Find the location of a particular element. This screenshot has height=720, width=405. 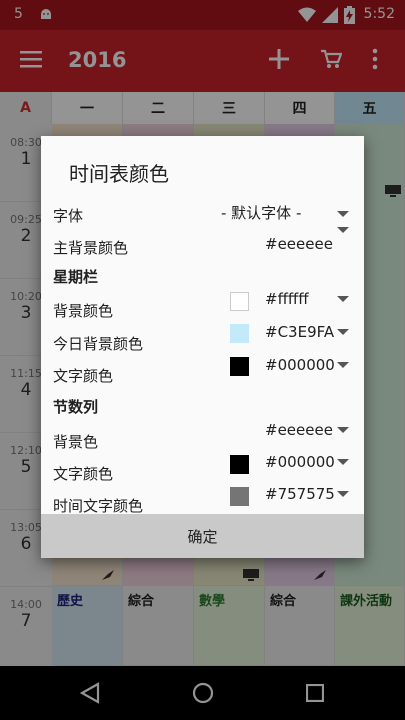

font-row: 字体 - 默认字体 - is located at coordinates (202, 214).